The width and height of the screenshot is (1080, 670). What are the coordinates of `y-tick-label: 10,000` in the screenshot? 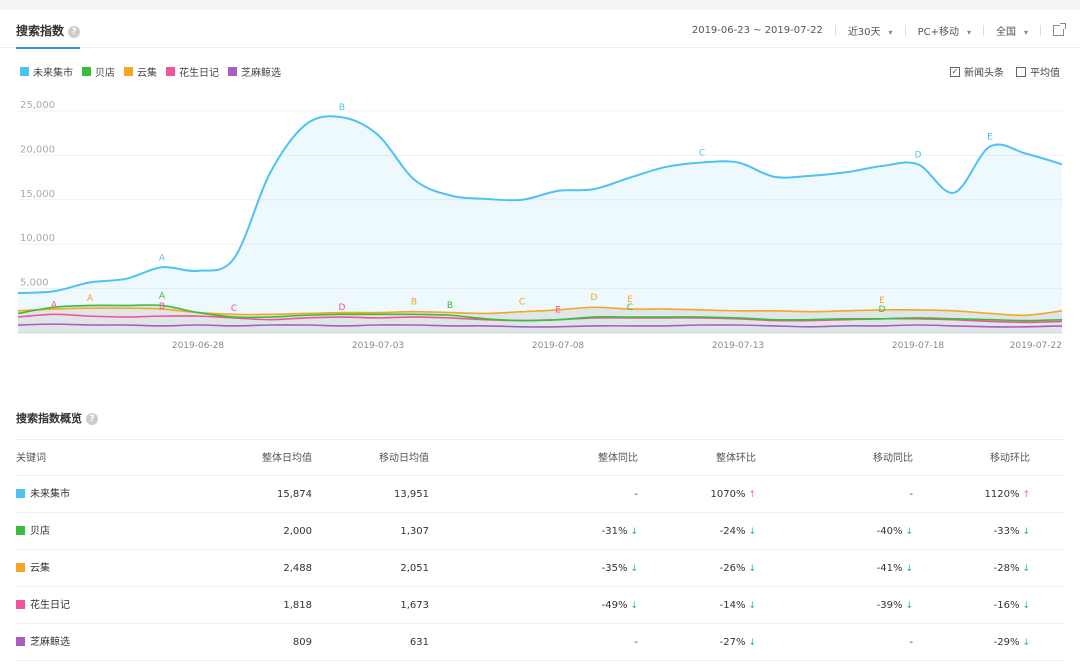 It's located at (37, 238).